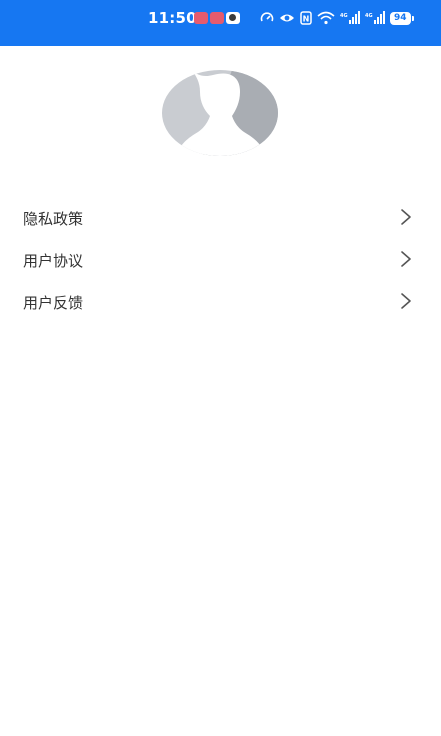 The image size is (441, 736). I want to click on avatar, so click(220, 113).